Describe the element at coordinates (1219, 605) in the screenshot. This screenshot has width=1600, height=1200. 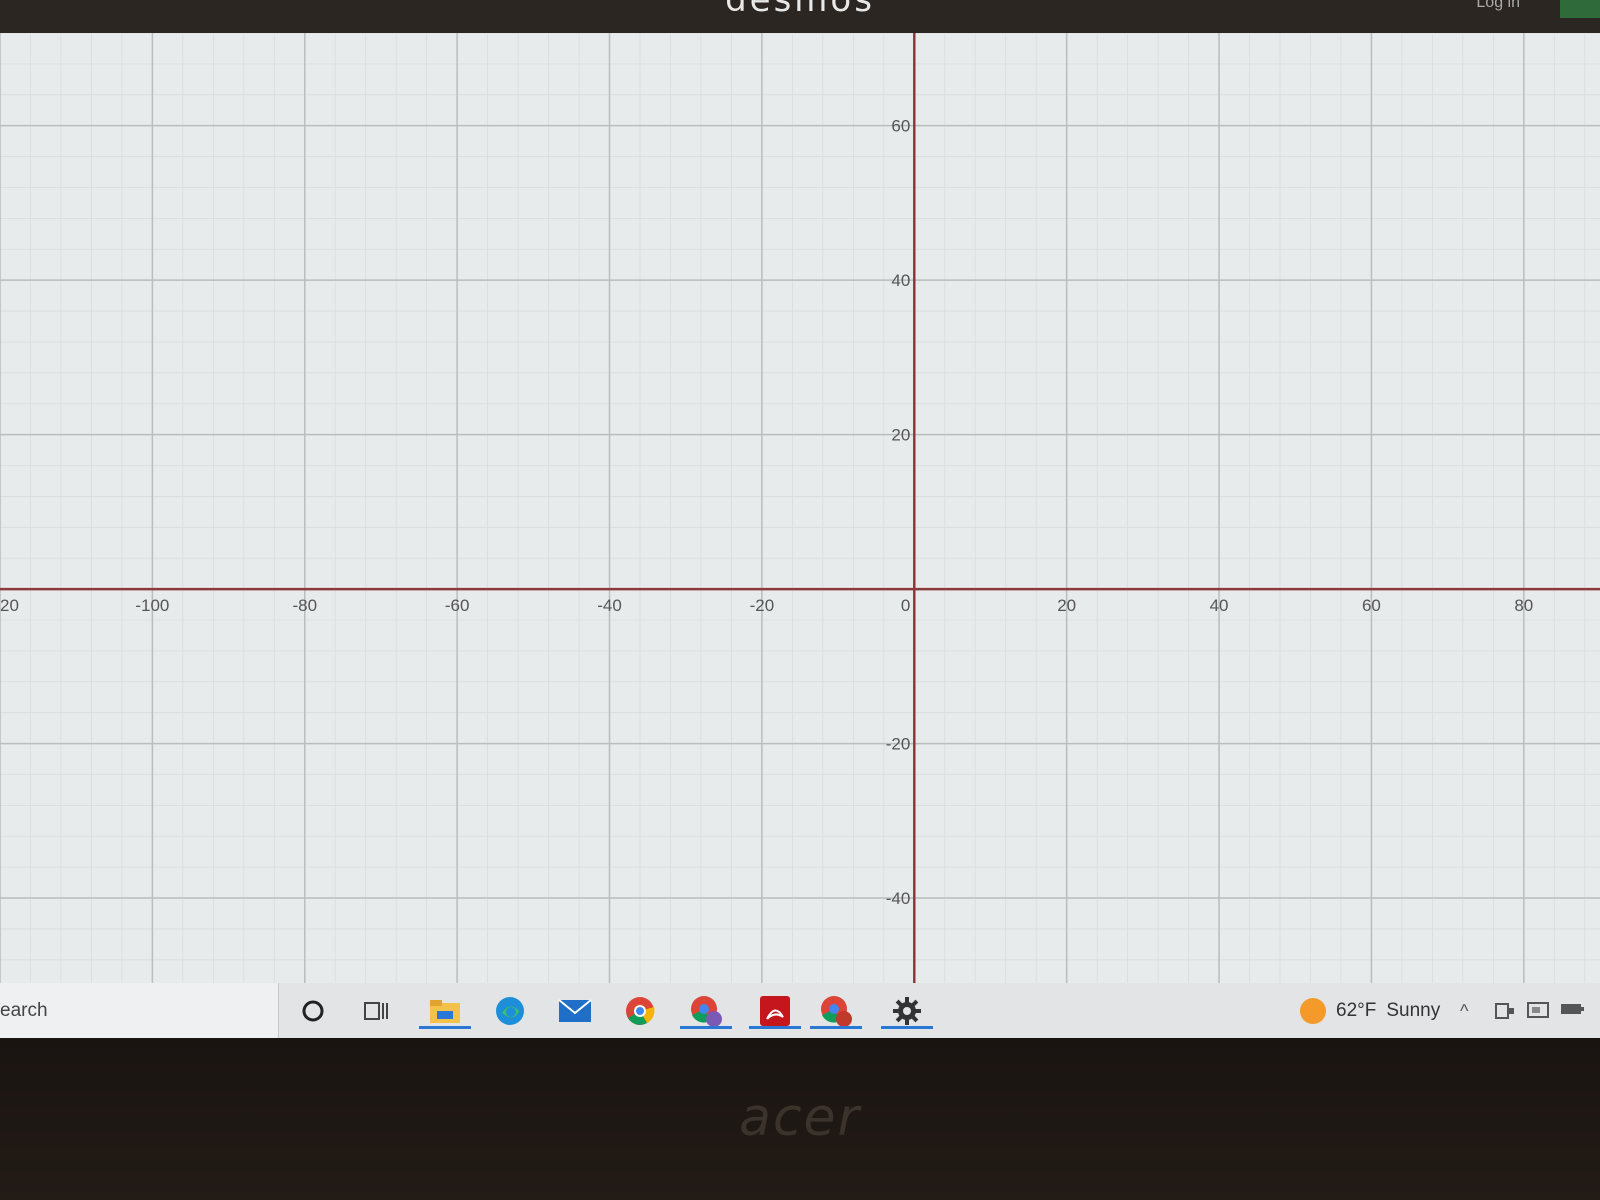
I see `x-tick-label: 40` at that location.